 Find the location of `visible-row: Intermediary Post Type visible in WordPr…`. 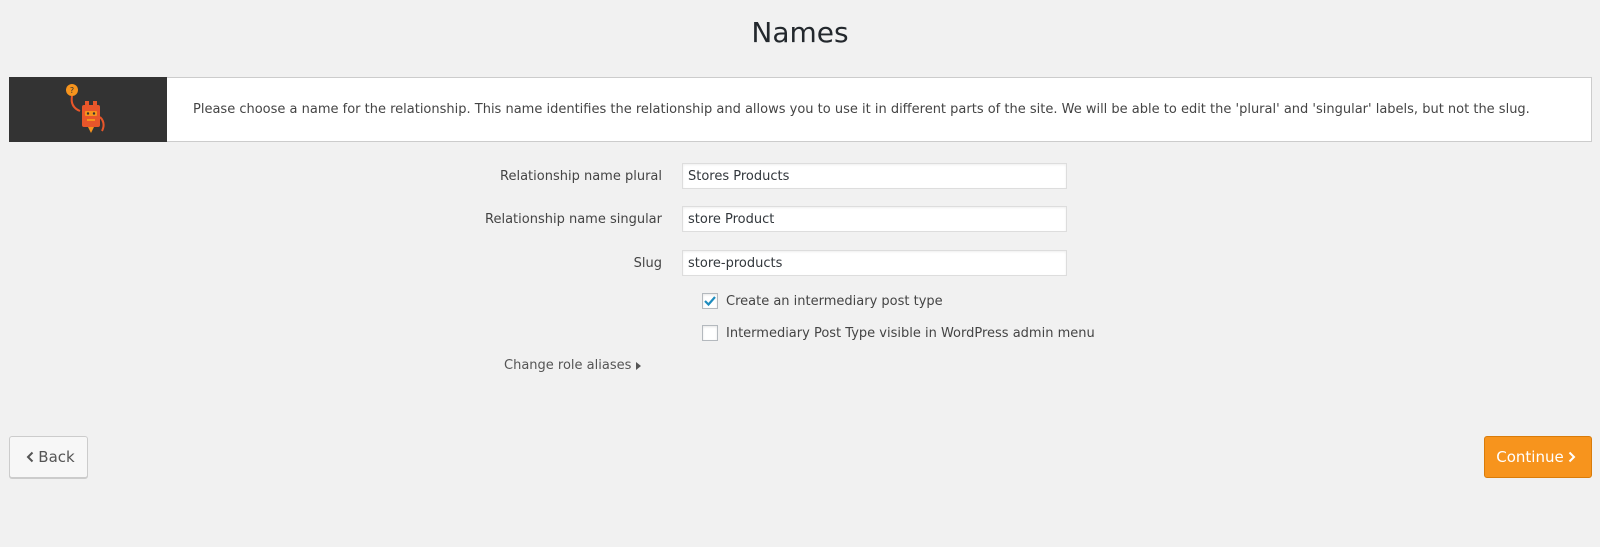

visible-row: Intermediary Post Type visible in WordPr… is located at coordinates (898, 333).